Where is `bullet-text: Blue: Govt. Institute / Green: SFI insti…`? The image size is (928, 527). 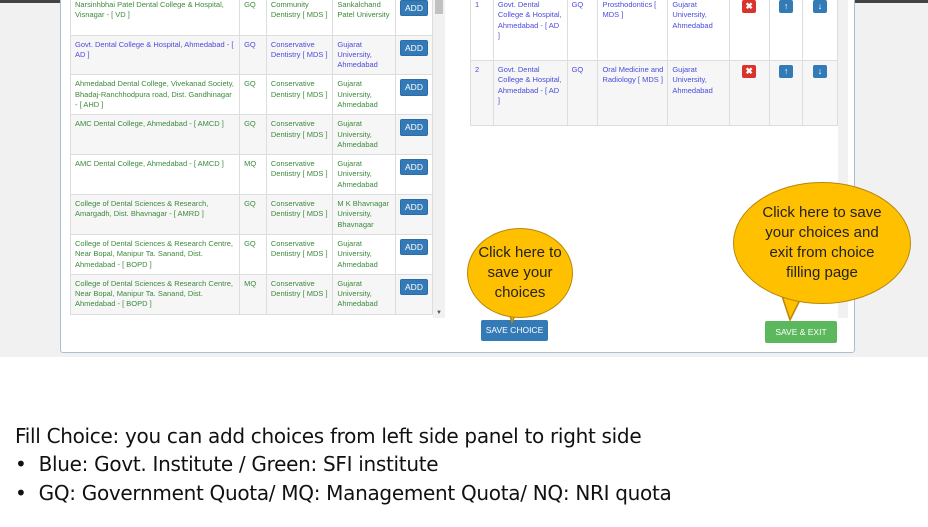
bullet-text: Blue: Govt. Institute / Green: SFI insti… is located at coordinates (238, 464).